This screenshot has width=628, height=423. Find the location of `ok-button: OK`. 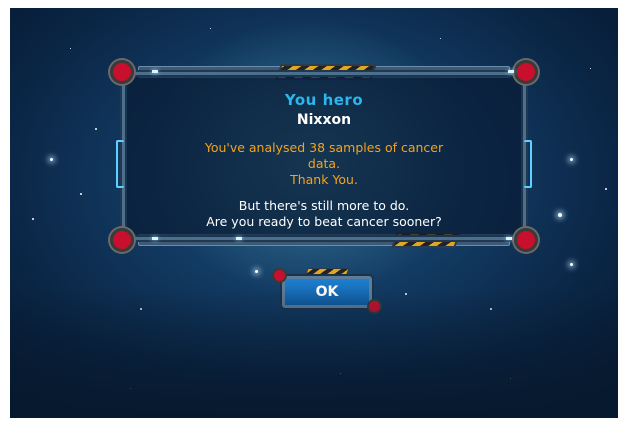

ok-button: OK is located at coordinates (327, 292).